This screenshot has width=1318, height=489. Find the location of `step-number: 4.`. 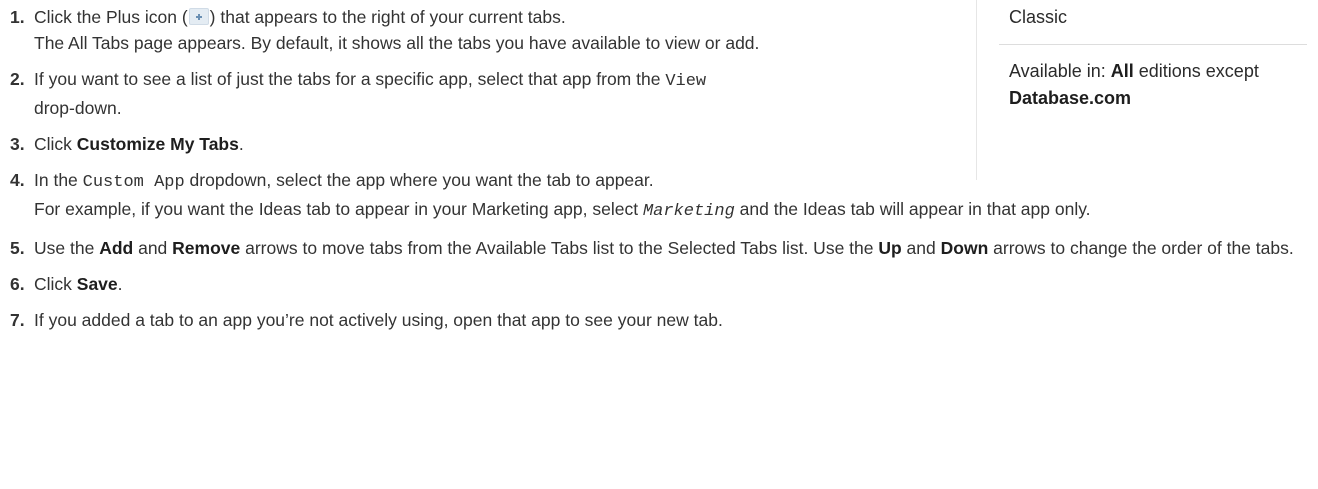

step-number: 4. is located at coordinates (17, 180).